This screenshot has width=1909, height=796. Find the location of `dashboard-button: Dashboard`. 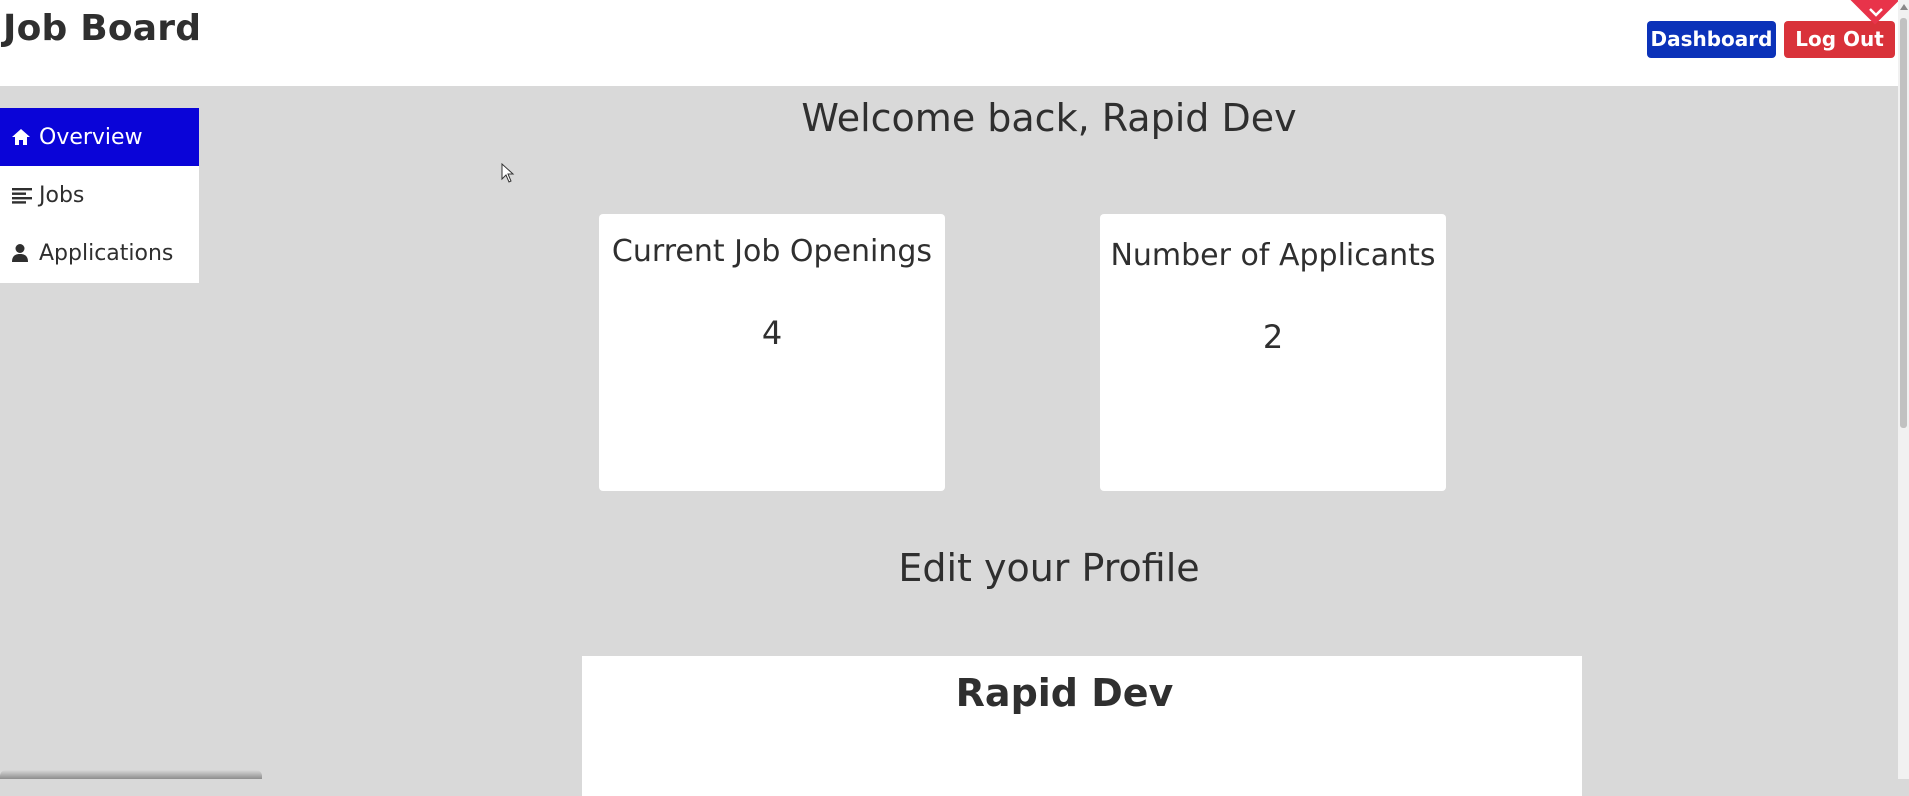

dashboard-button: Dashboard is located at coordinates (1711, 39).